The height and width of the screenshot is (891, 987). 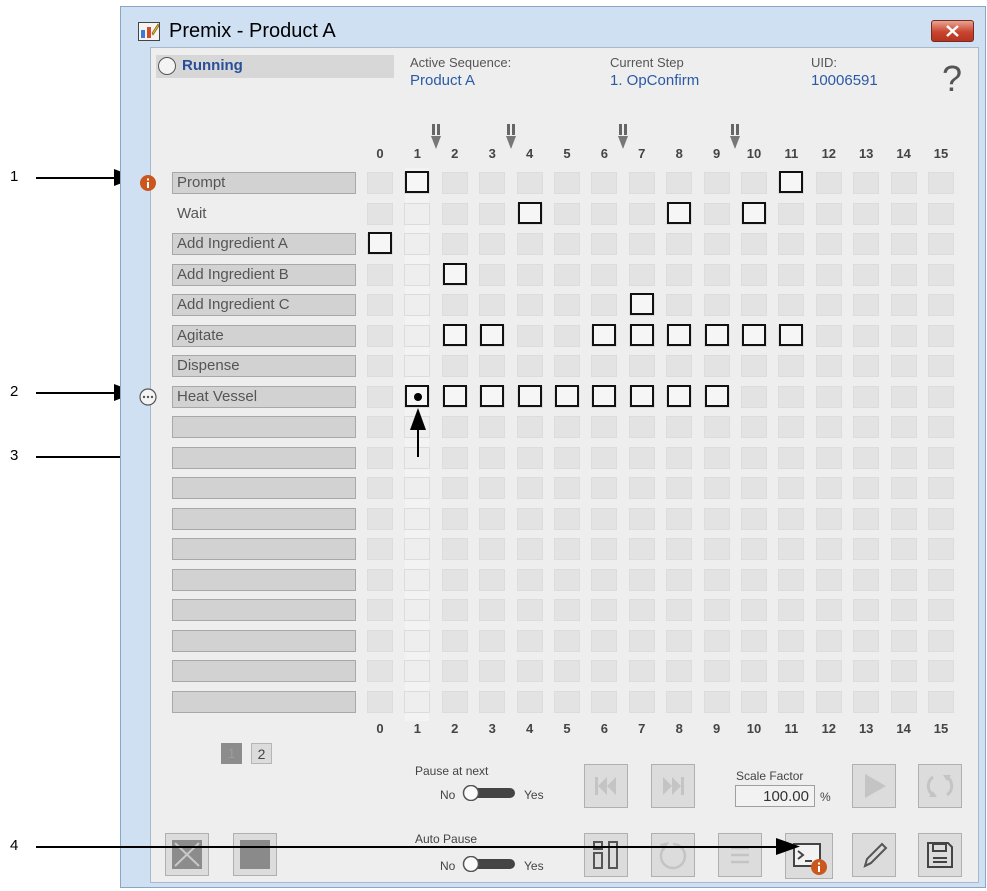 What do you see at coordinates (952, 31) in the screenshot?
I see `close-button` at bounding box center [952, 31].